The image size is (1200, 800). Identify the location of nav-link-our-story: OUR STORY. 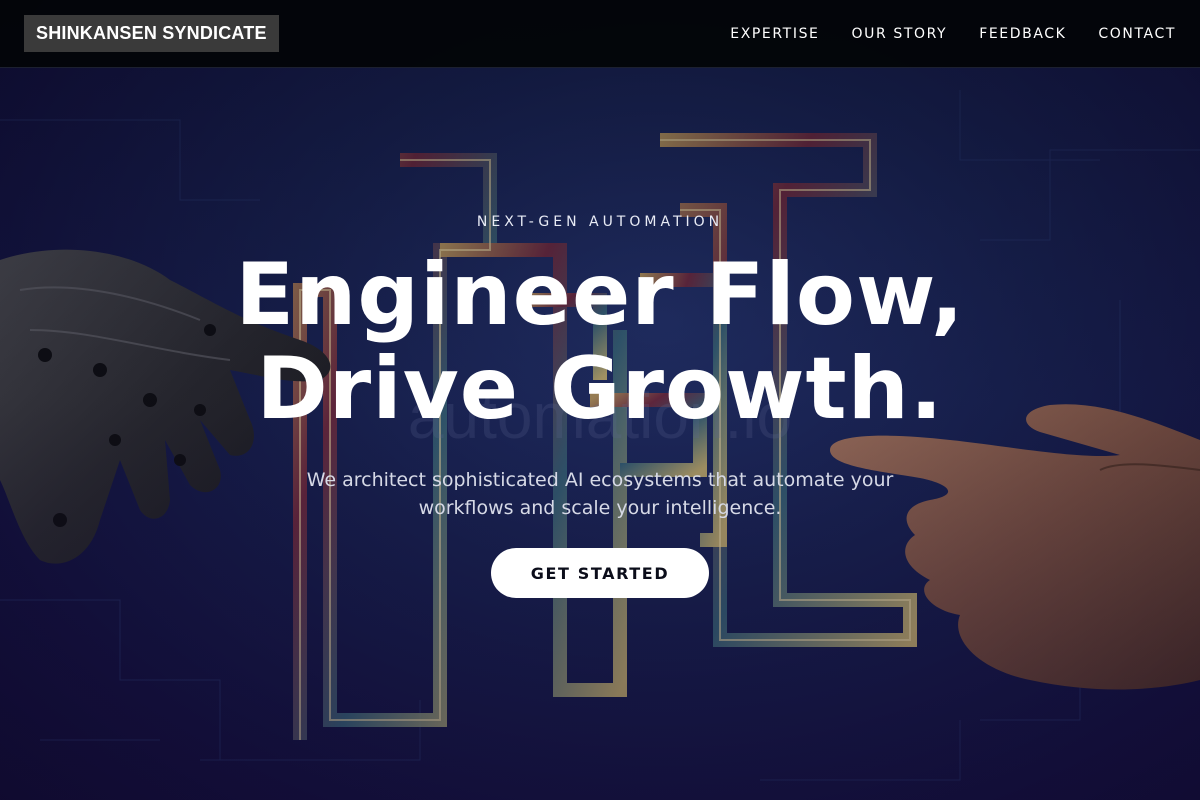
(900, 34).